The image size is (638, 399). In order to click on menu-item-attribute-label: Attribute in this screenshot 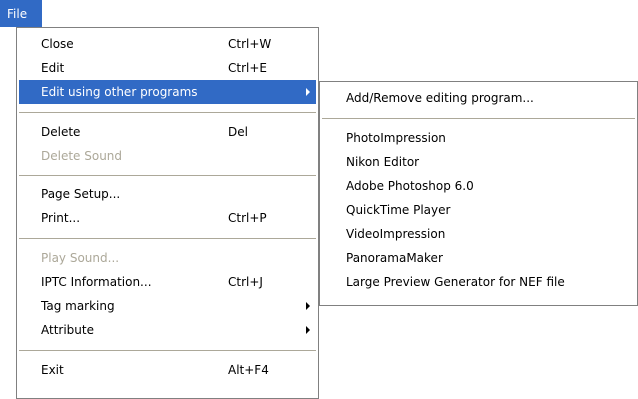, I will do `click(67, 330)`.